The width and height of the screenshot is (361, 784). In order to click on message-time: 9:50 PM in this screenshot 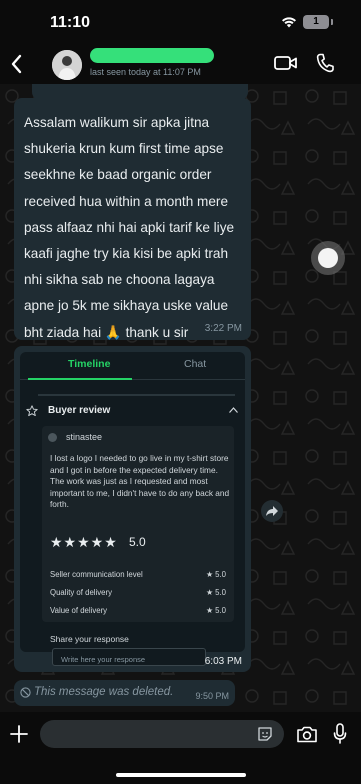, I will do `click(212, 696)`.